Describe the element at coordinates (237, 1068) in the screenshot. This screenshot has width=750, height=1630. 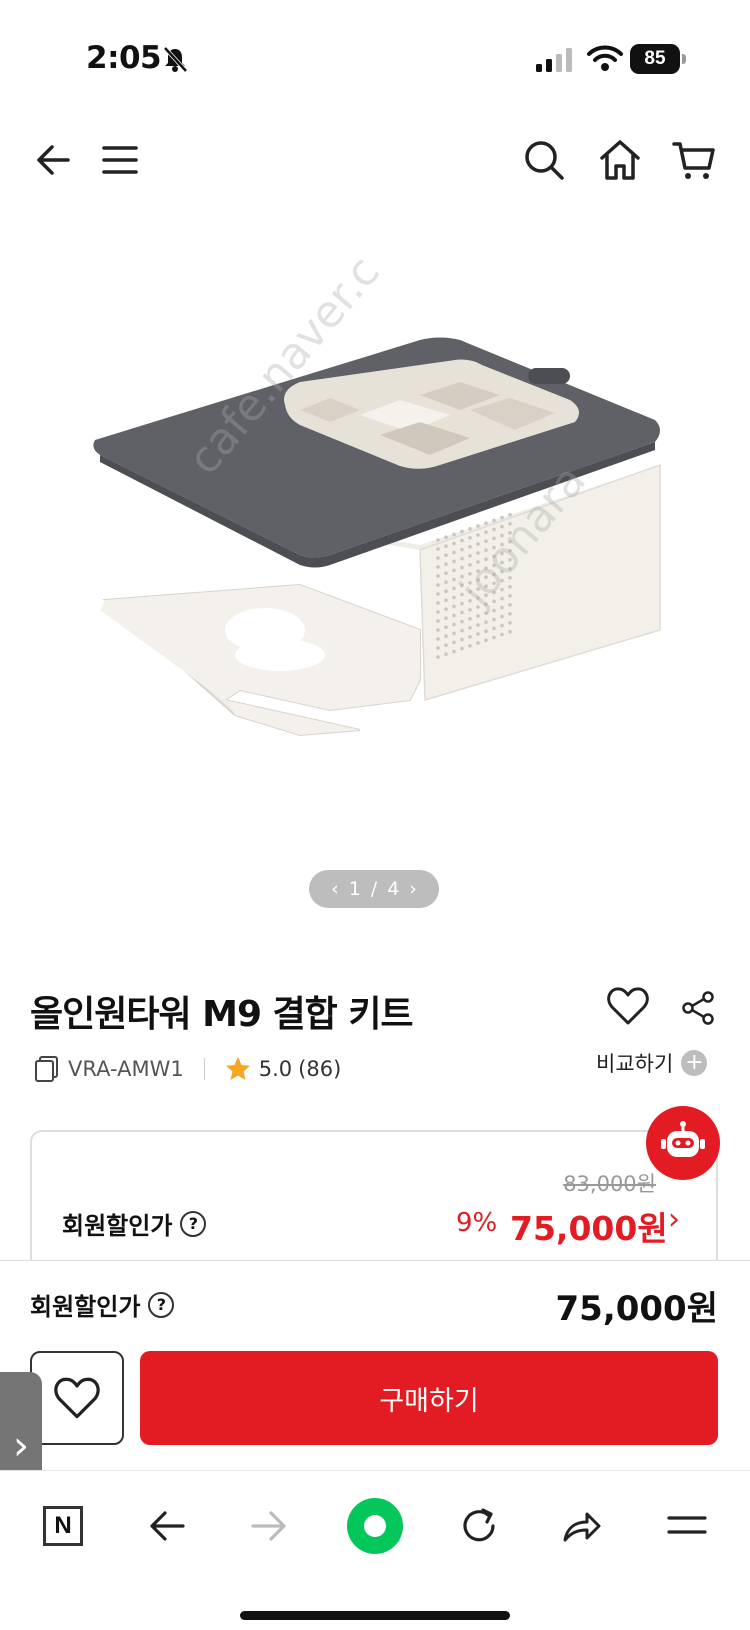
I see `star-icon` at that location.